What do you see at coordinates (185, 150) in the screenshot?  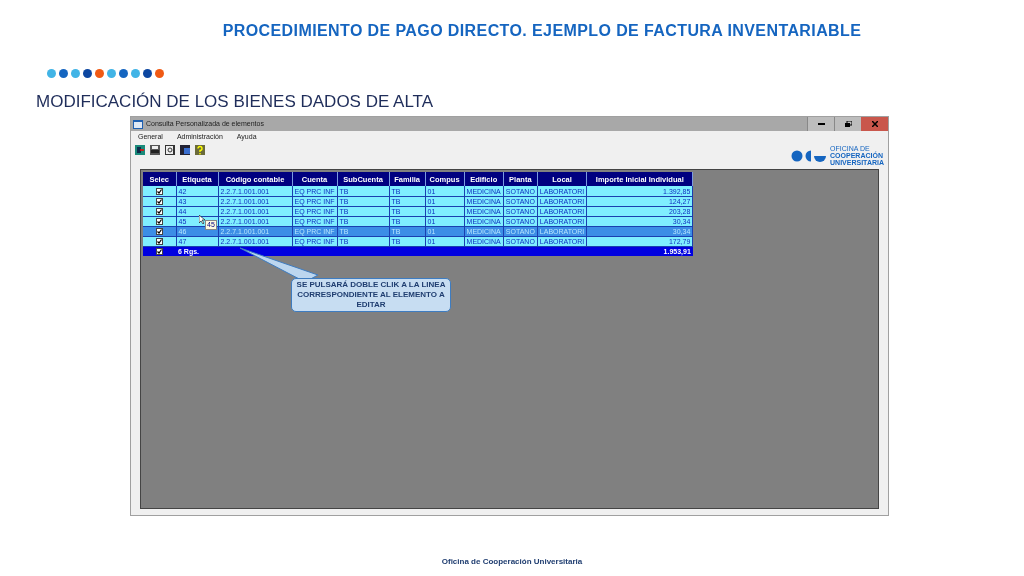 I see `table-icon` at bounding box center [185, 150].